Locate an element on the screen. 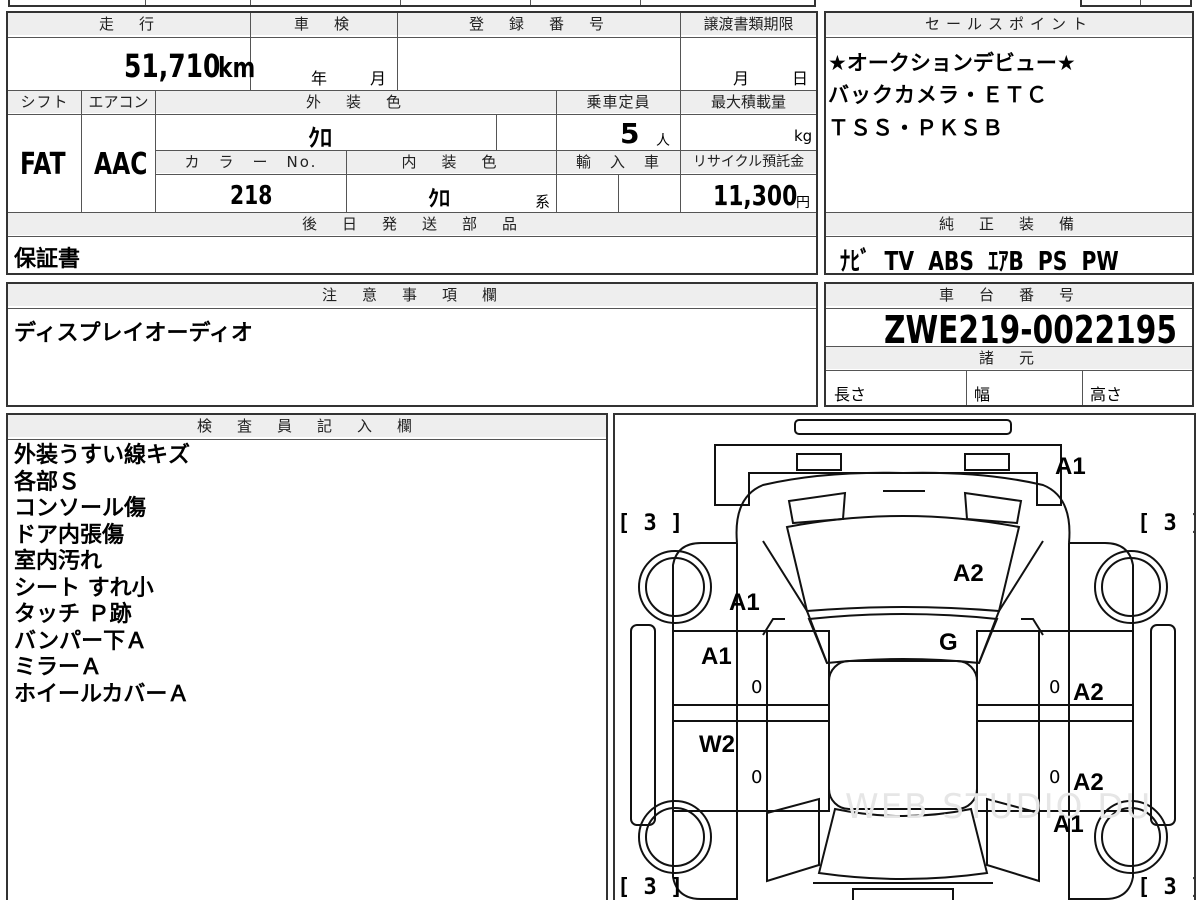 The image size is (1200, 900). capacity-unit: 人 is located at coordinates (663, 141).